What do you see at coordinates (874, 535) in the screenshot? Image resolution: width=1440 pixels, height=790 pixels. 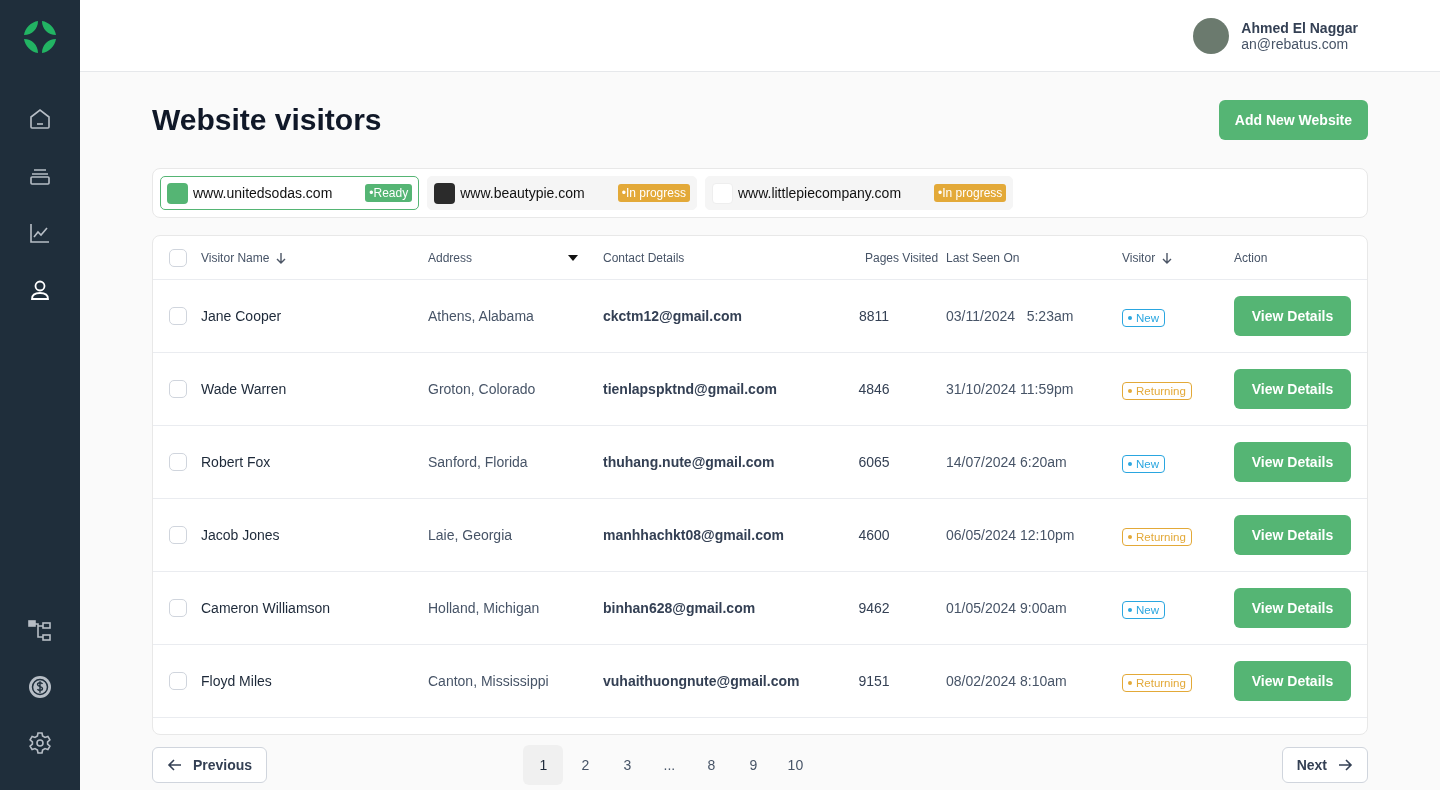 I see `pages-cell-text: 4600` at bounding box center [874, 535].